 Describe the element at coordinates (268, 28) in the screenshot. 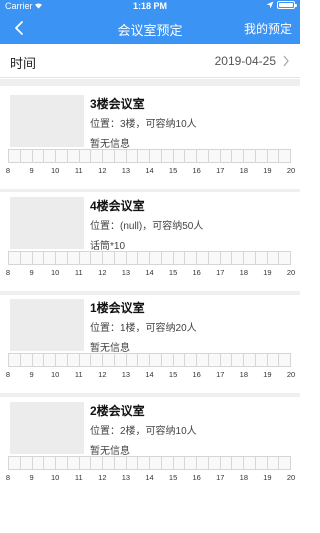

I see `my-bookings-button: 我的预定` at that location.